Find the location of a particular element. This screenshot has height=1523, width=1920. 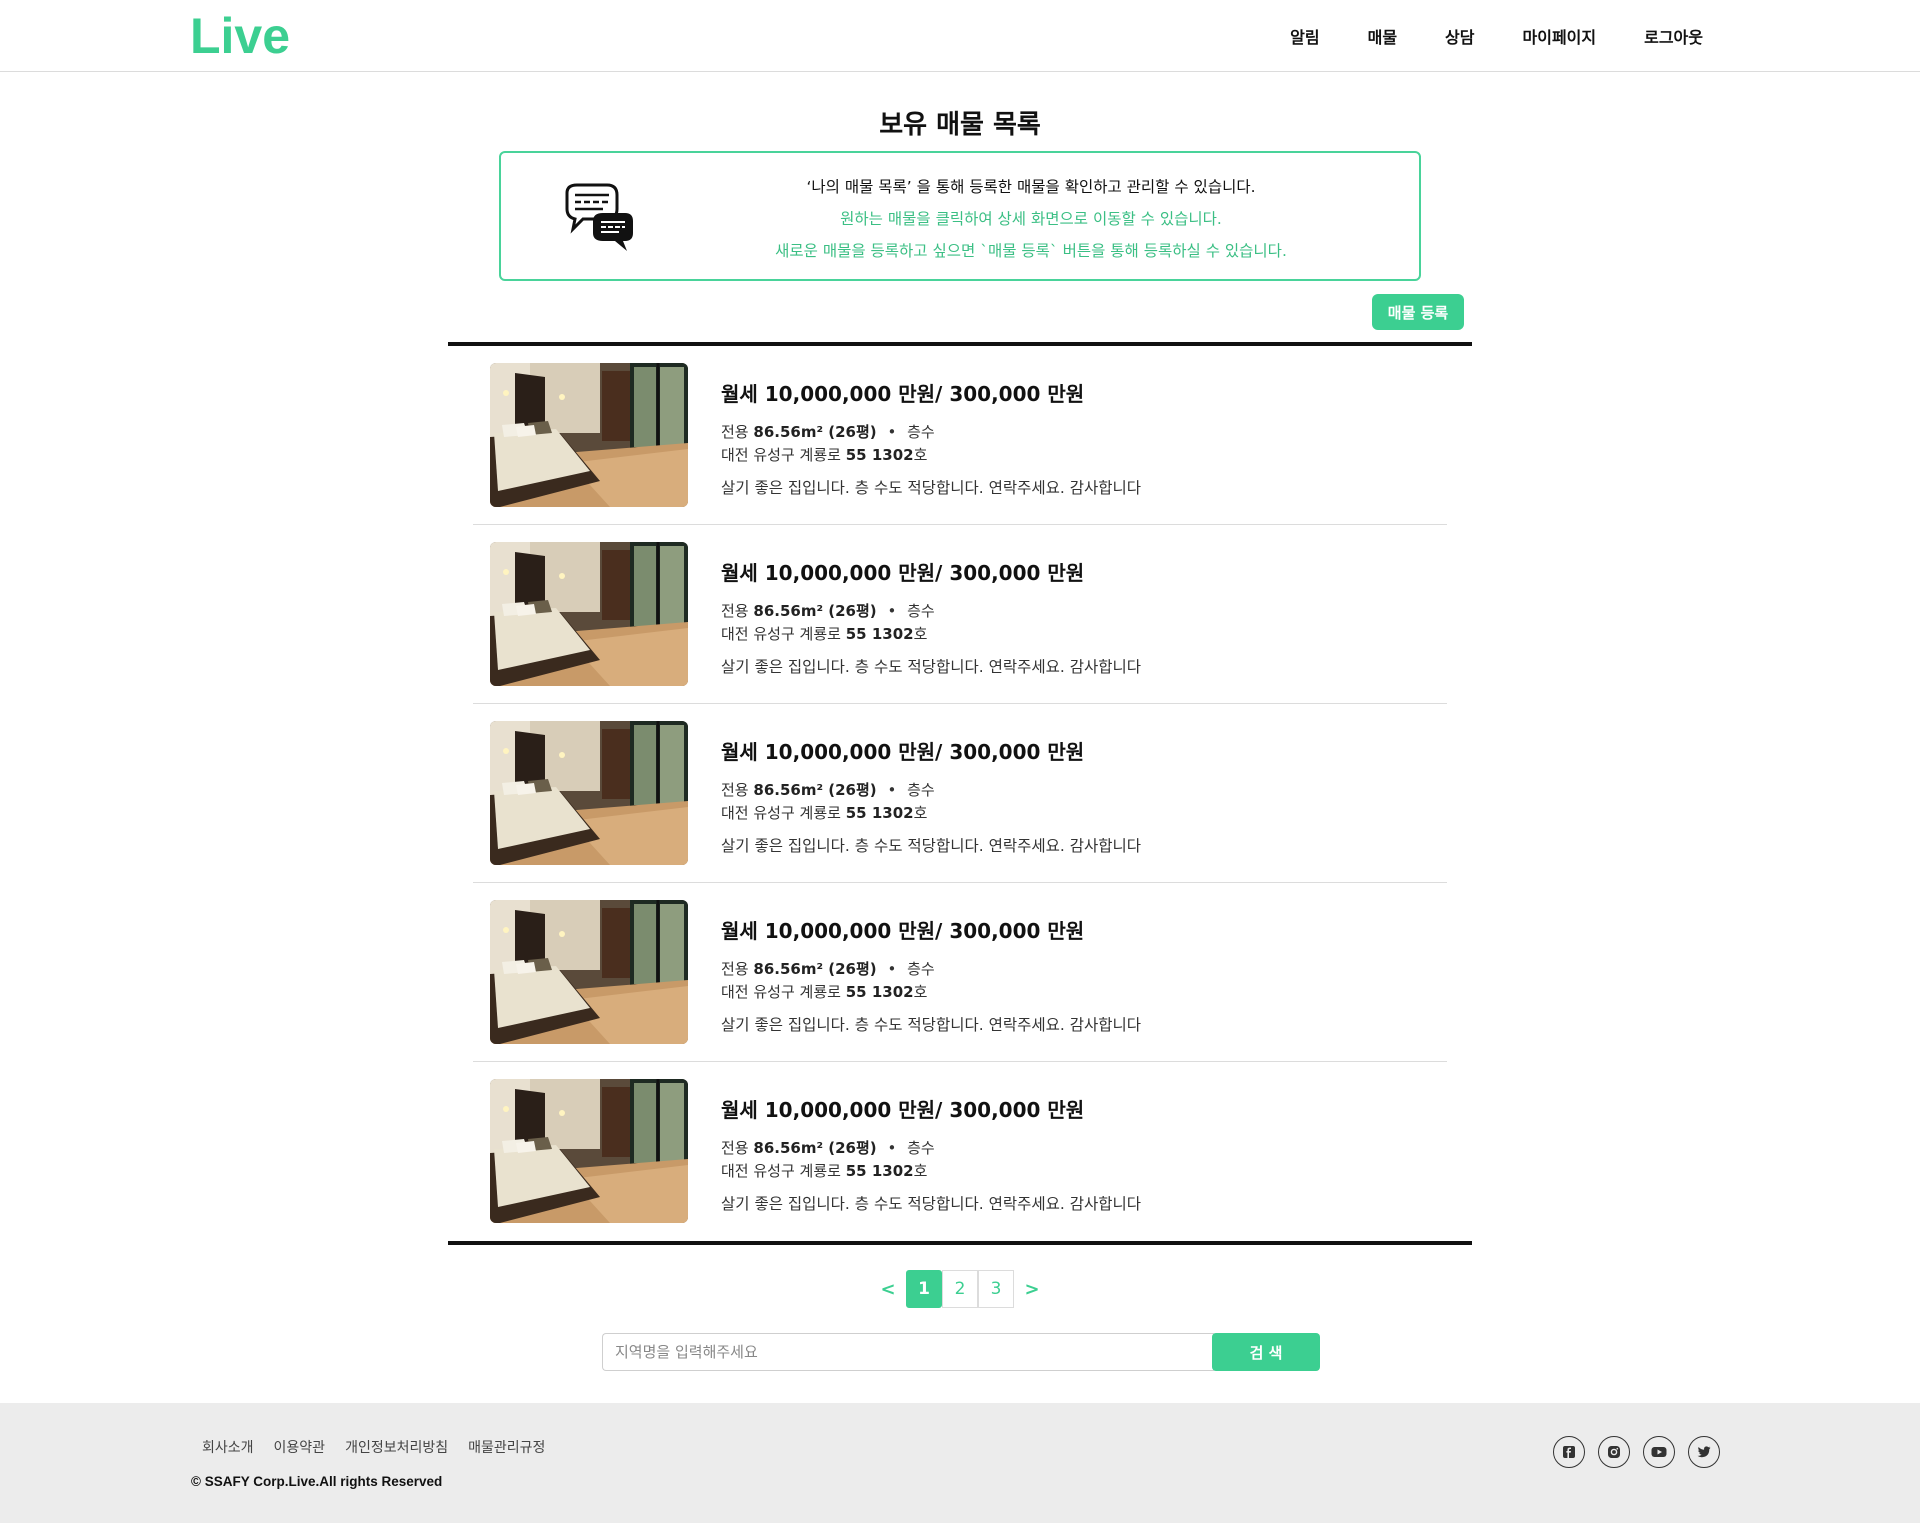

copyright: © SSAFY Corp.Live.All rights Reserved is located at coordinates (317, 1481).